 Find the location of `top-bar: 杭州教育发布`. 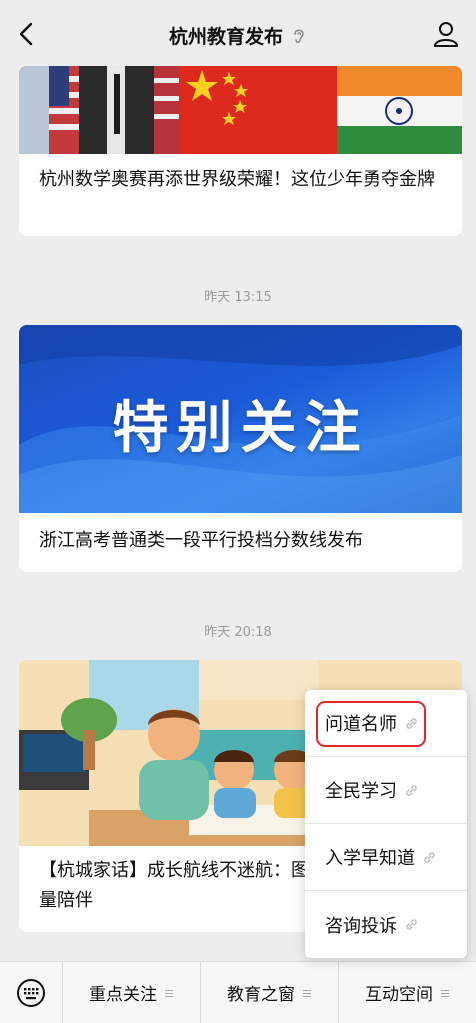

top-bar: 杭州教育发布 is located at coordinates (238, 33).